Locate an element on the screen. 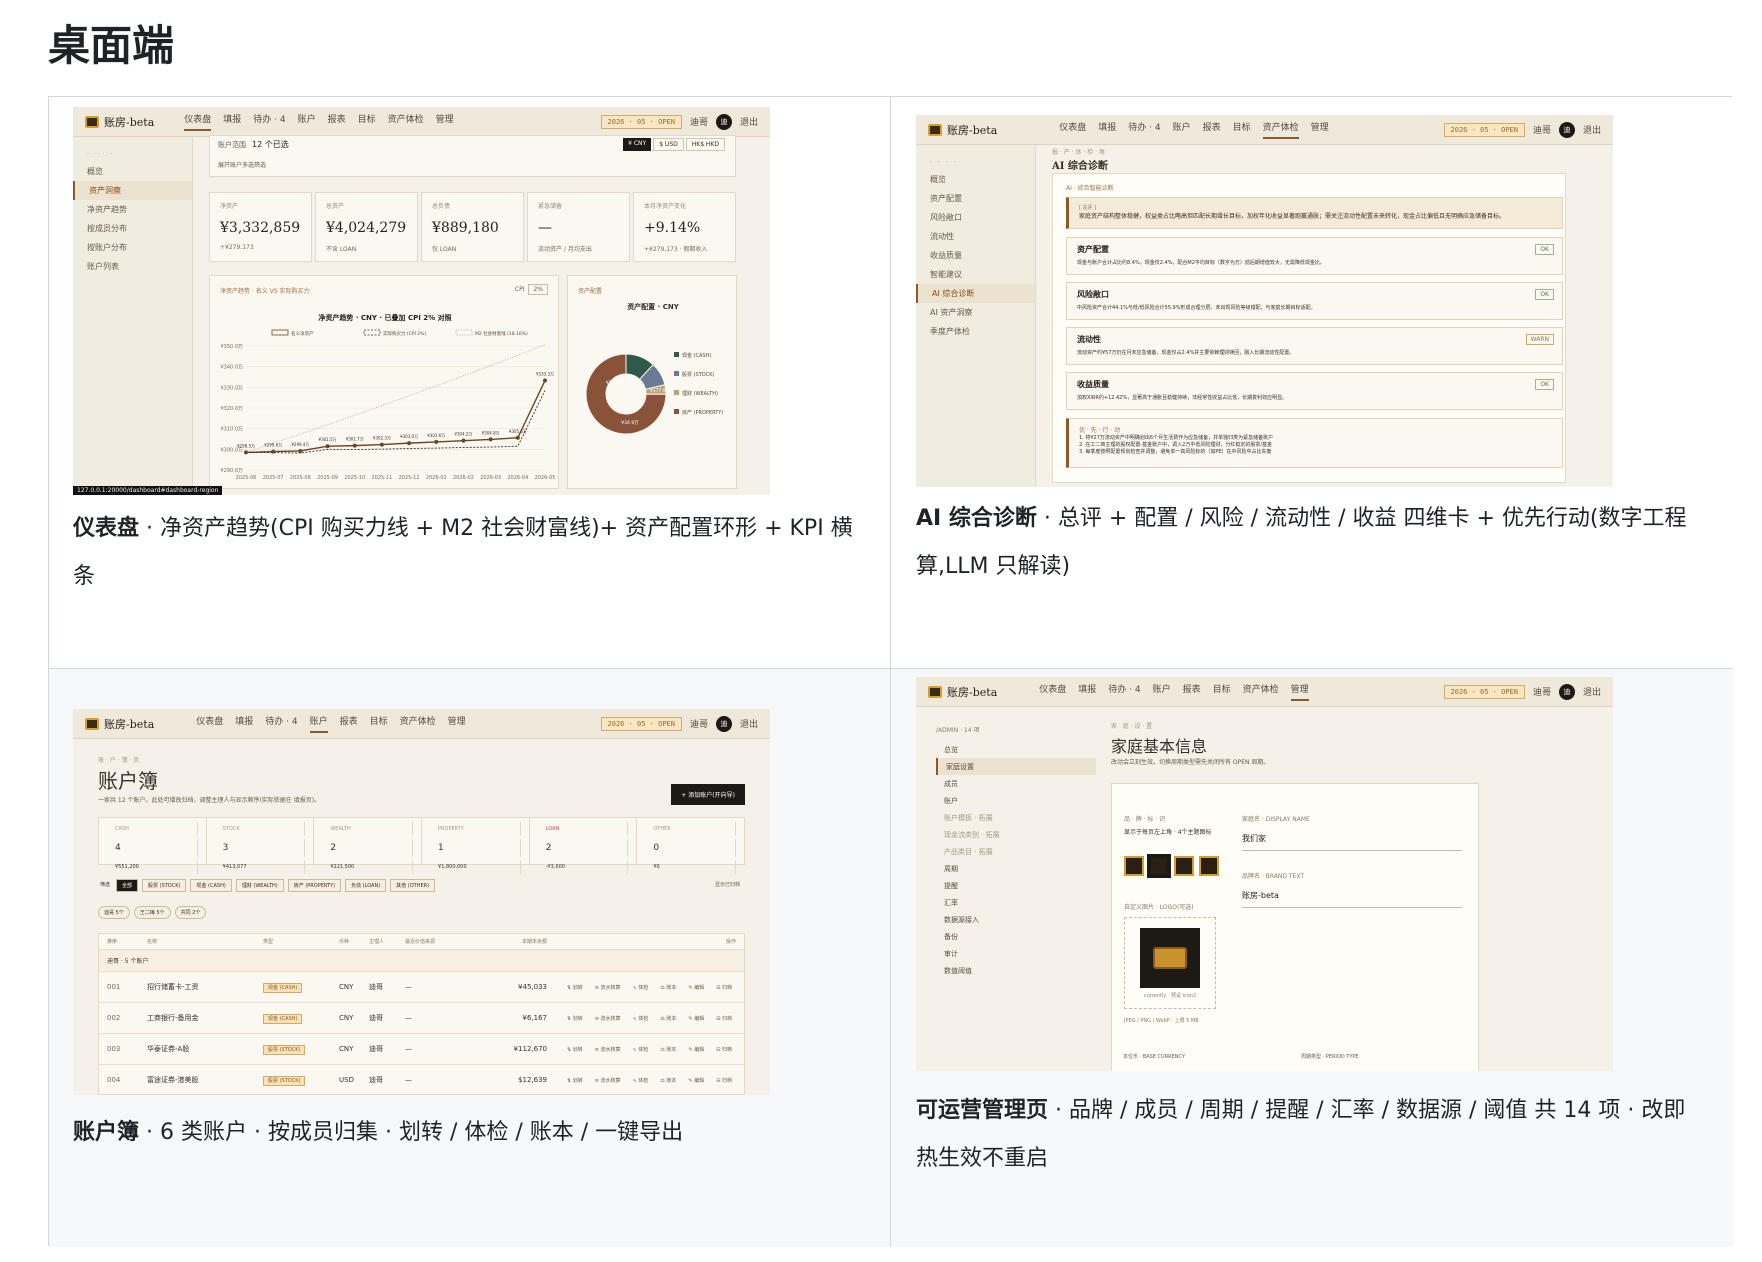  group-row: 迪哥 · 5 个账户 is located at coordinates (421, 961).